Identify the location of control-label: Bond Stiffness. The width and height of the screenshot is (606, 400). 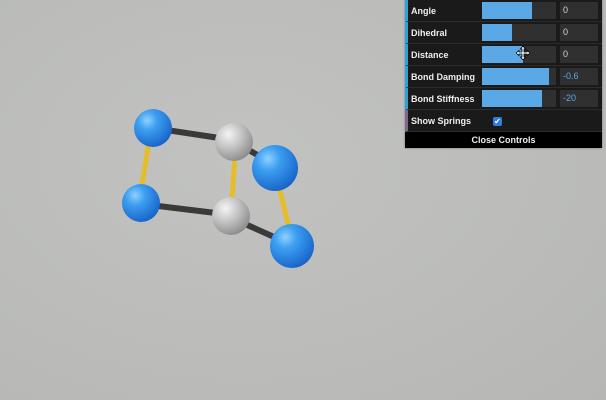
(443, 99).